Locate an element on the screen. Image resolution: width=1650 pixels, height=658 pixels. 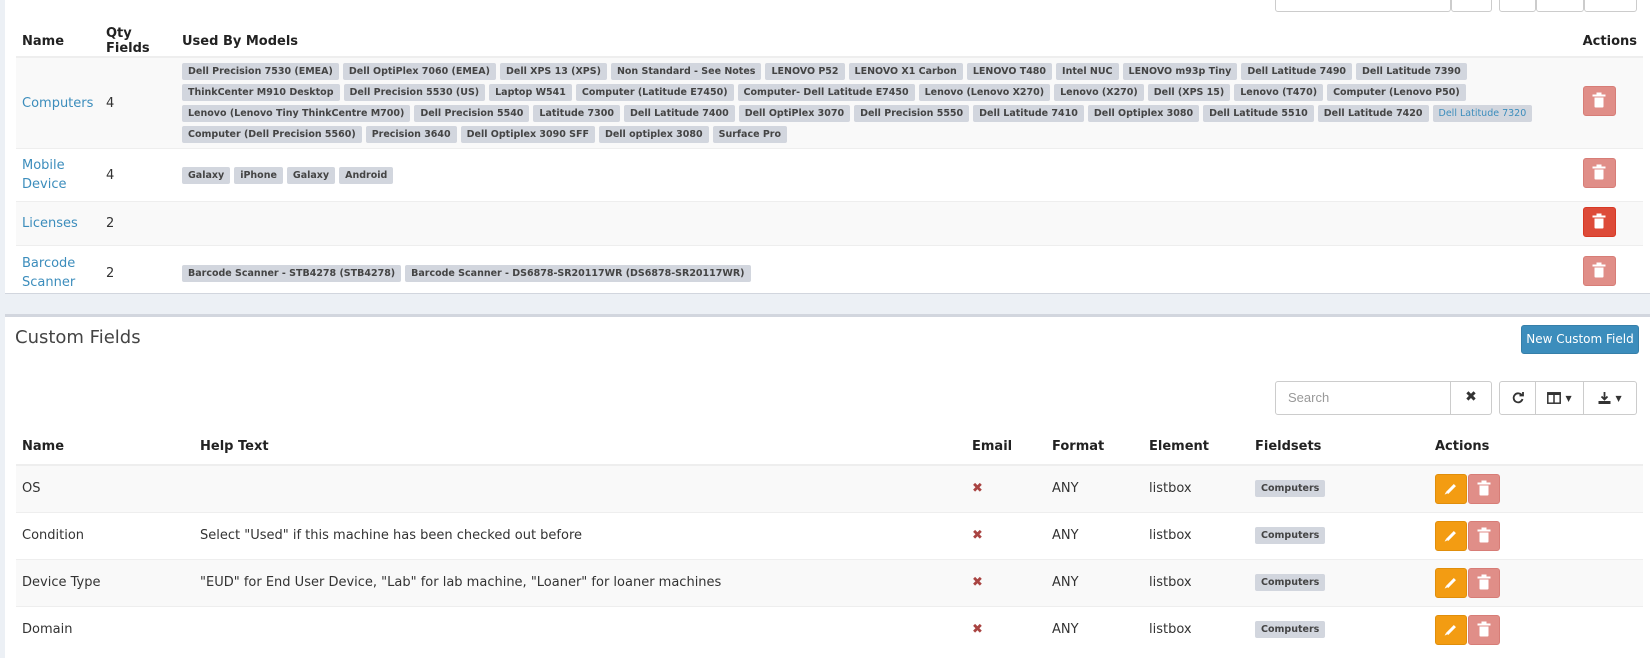
times-icon: ✖ is located at coordinates (977, 582).